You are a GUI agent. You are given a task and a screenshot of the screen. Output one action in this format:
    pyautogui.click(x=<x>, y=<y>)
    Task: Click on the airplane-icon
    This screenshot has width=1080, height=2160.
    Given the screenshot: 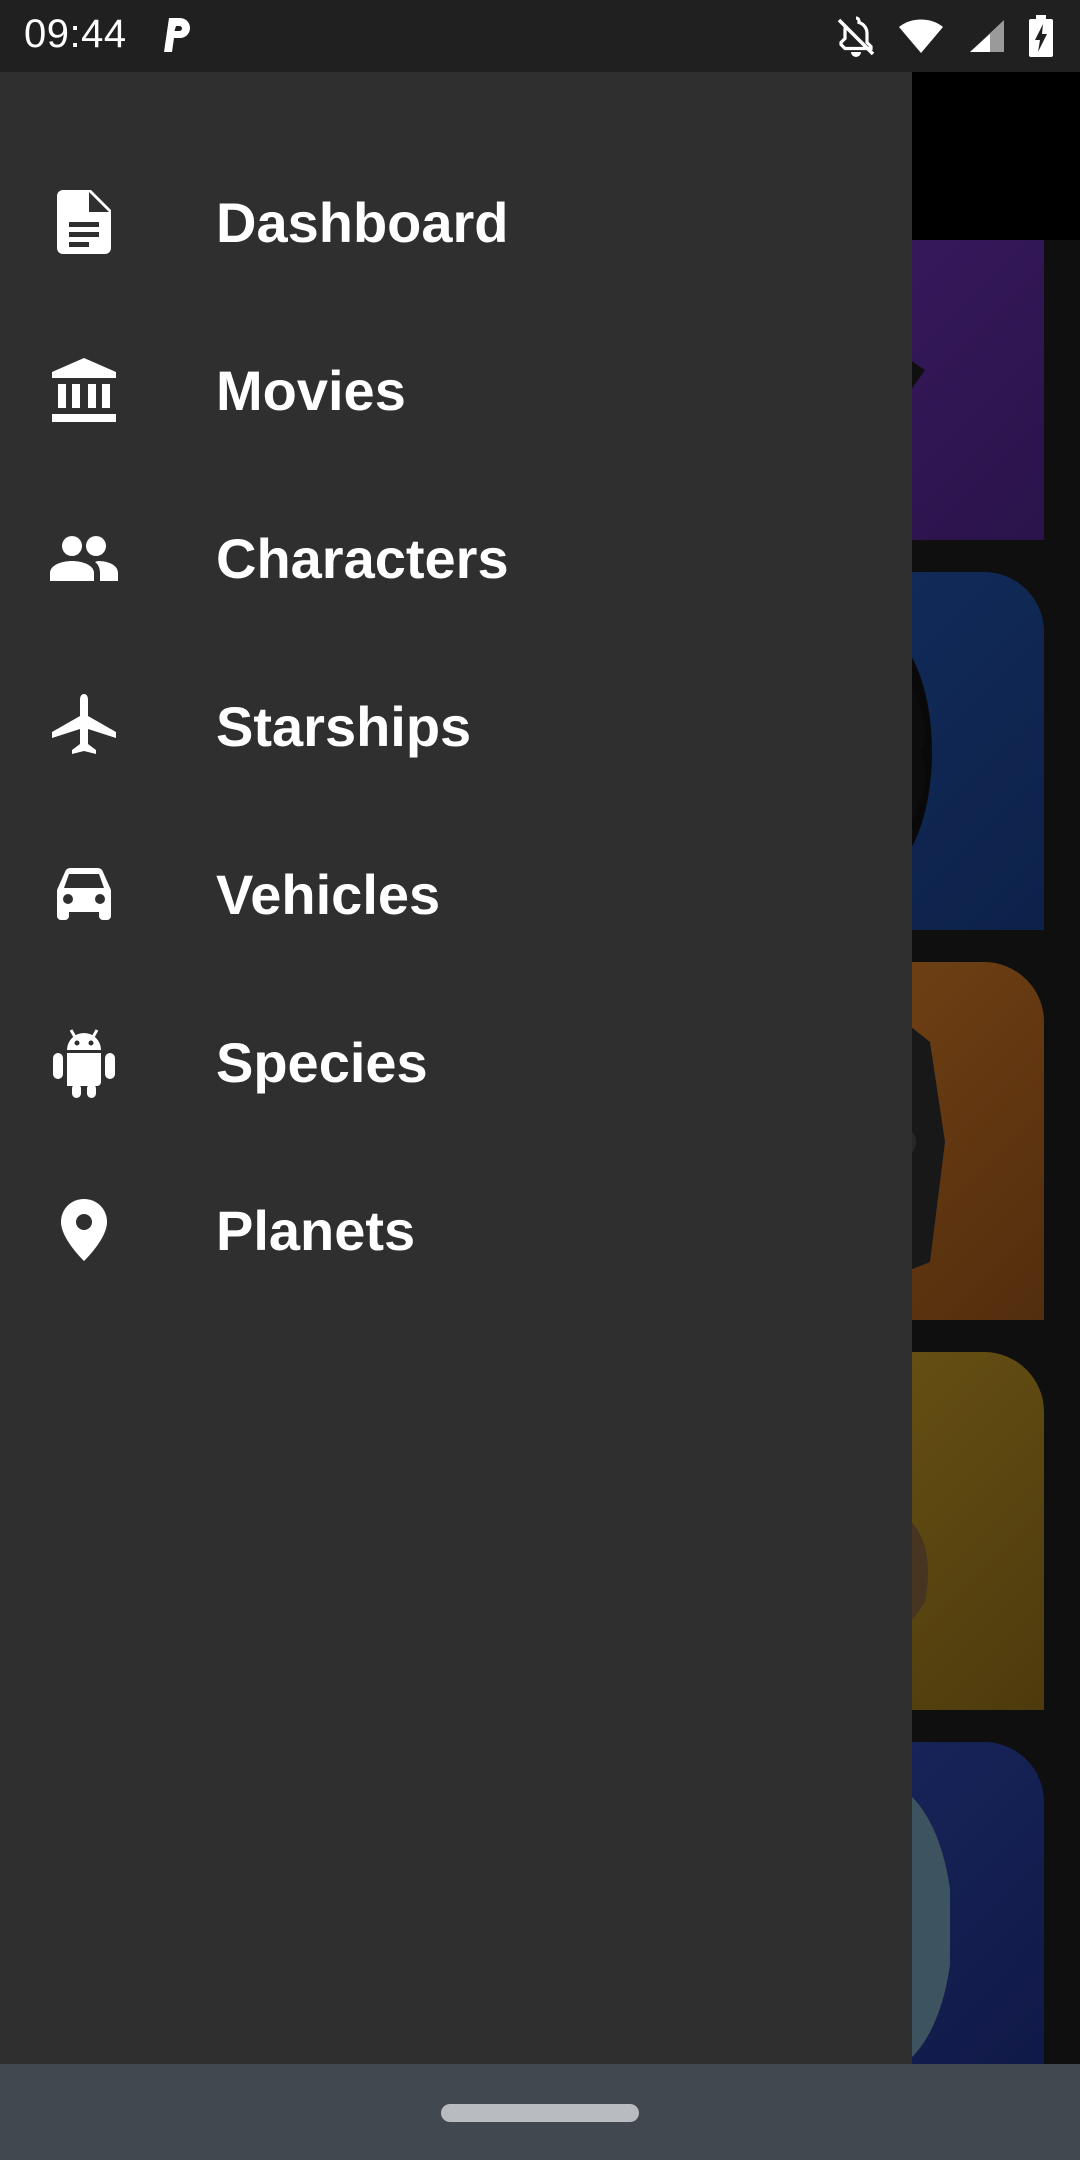 What is the action you would take?
    pyautogui.click(x=84, y=726)
    